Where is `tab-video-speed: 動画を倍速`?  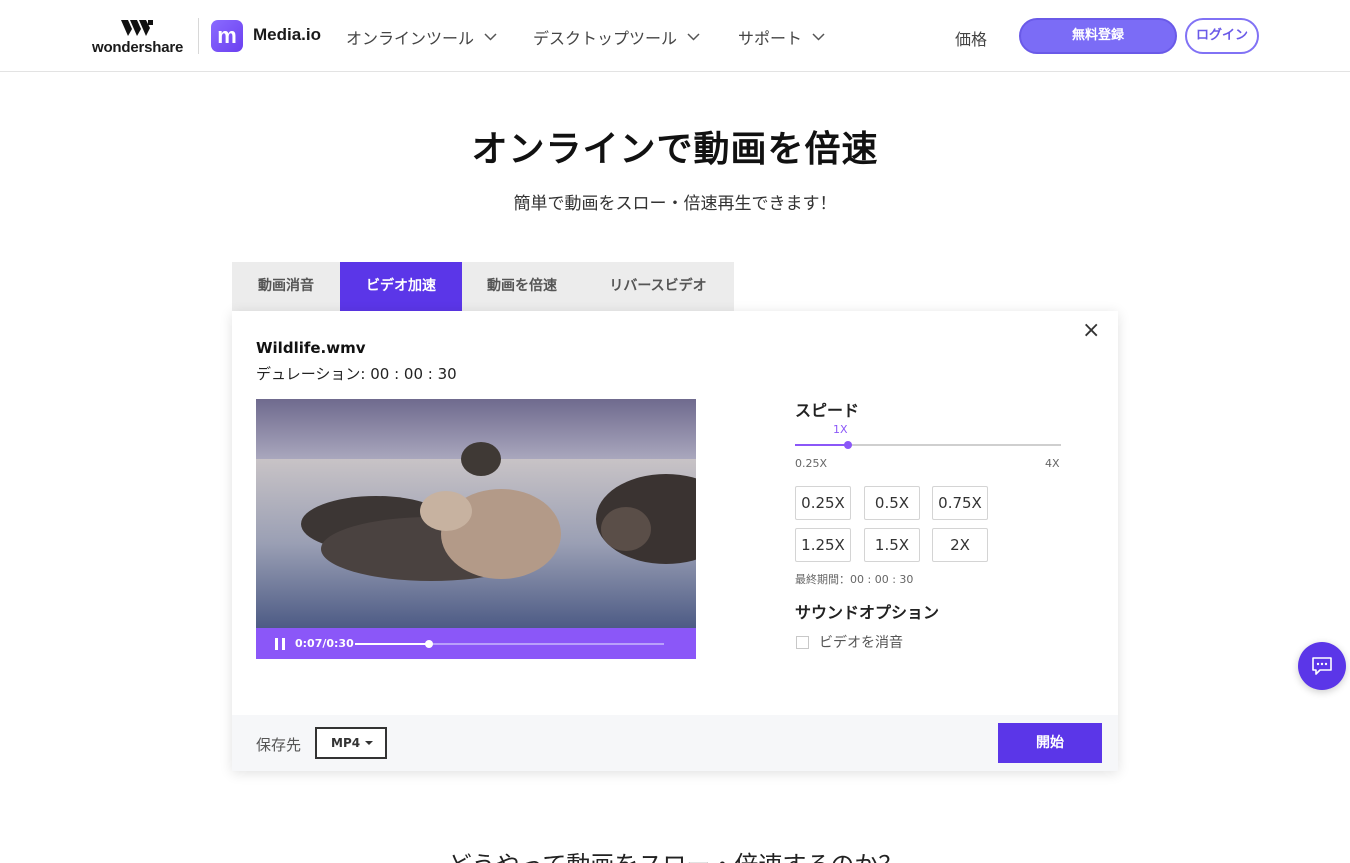
tab-video-speed: 動画を倍速 is located at coordinates (522, 286).